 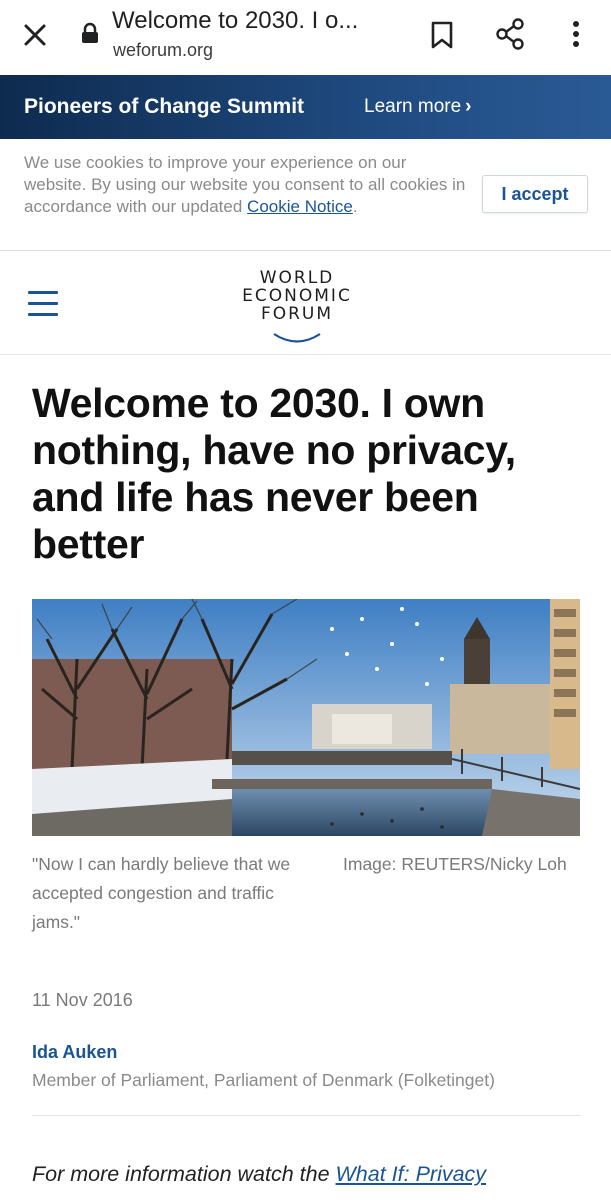 I want to click on close-tab-button, so click(x=35, y=35).